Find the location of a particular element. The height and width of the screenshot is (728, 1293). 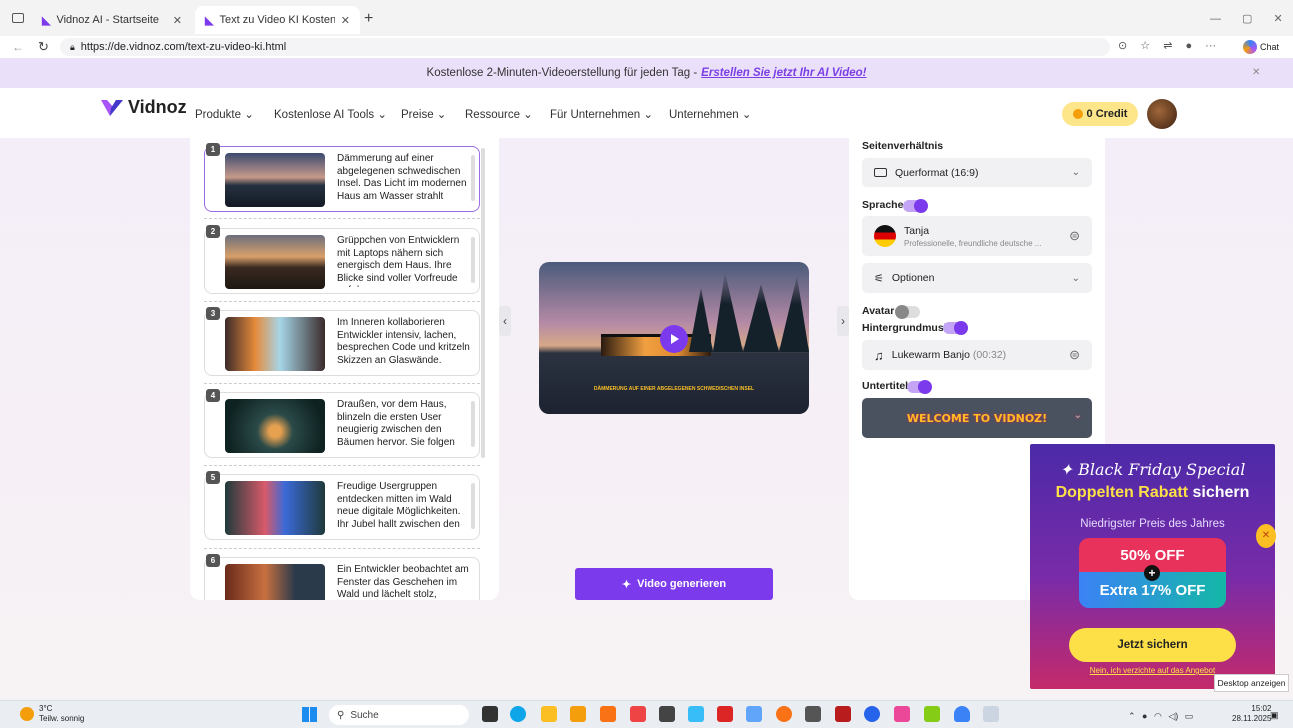

music-label: Hintergrundmusik is located at coordinates (907, 328).